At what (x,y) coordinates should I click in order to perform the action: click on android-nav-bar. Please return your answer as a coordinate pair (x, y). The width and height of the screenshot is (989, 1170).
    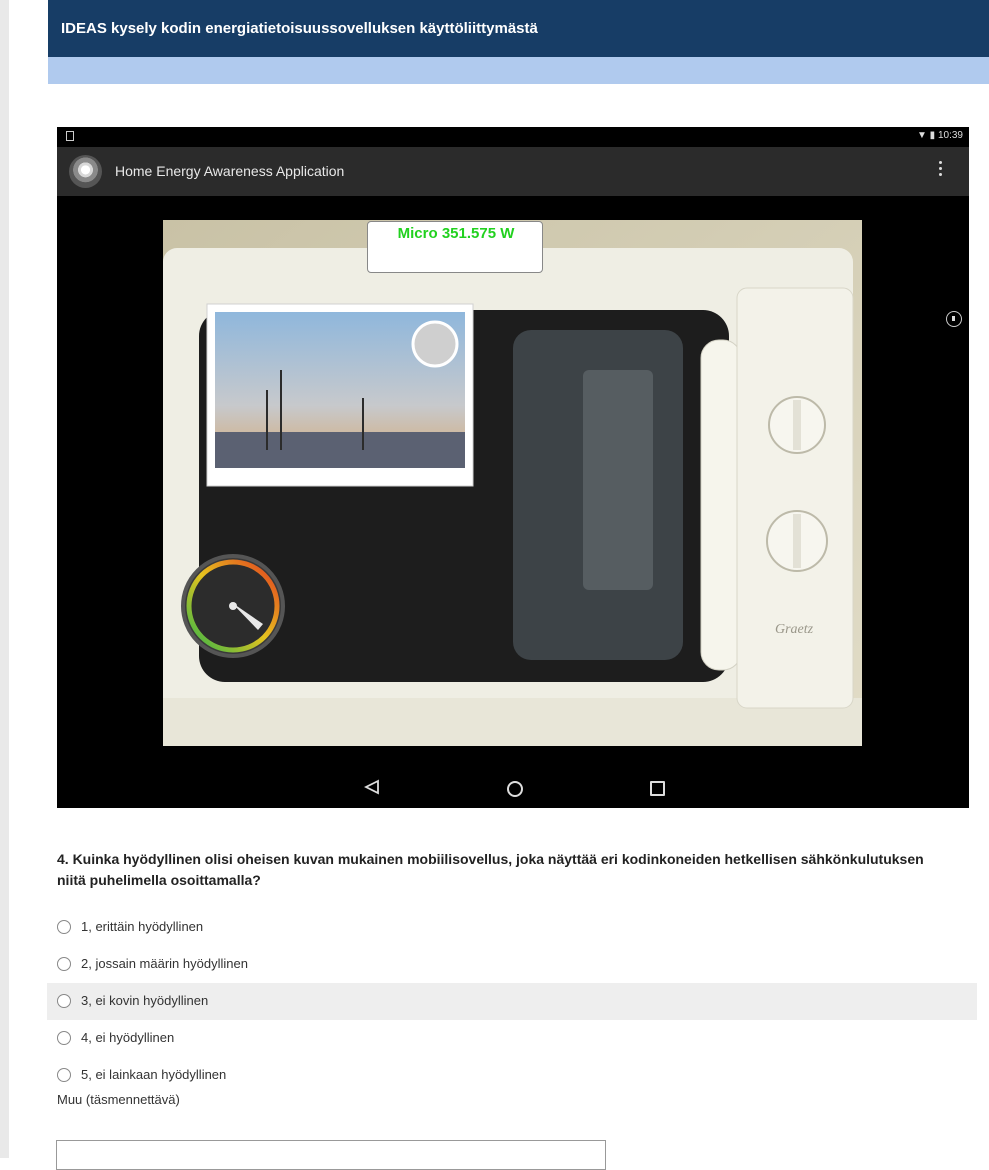
    Looking at the image, I should click on (513, 788).